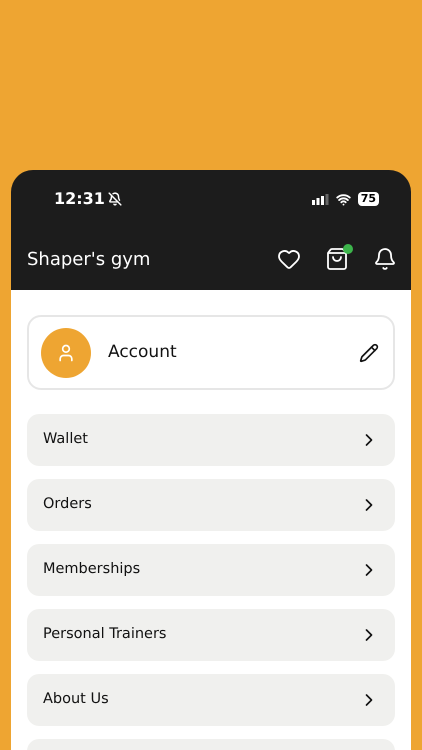 Image resolution: width=422 pixels, height=750 pixels. What do you see at coordinates (385, 259) in the screenshot?
I see `notifications-button` at bounding box center [385, 259].